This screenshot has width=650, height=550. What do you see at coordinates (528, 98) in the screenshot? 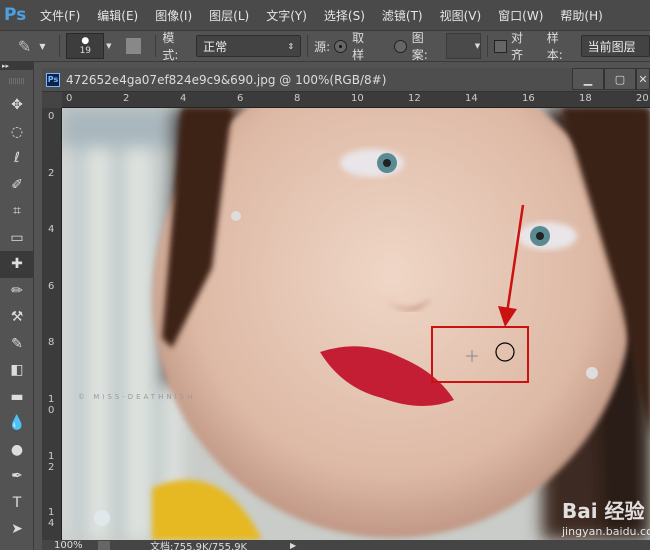
I see `ruler-label: 16` at bounding box center [528, 98].